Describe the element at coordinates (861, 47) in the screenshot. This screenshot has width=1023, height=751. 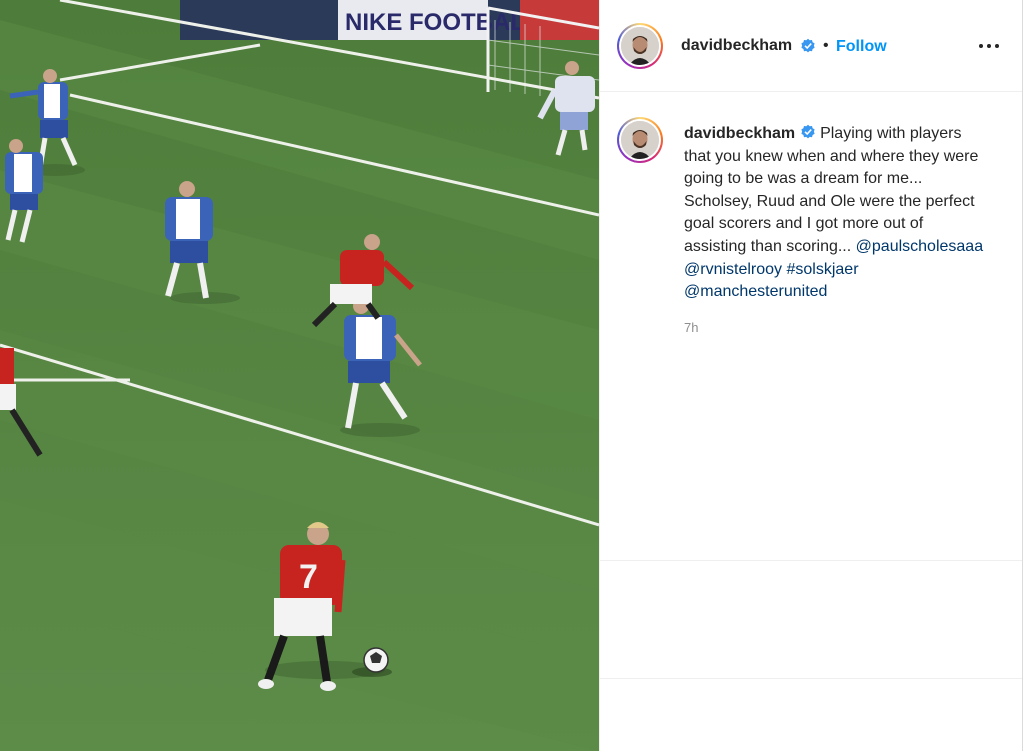
I see `follow-button: Follow` at that location.